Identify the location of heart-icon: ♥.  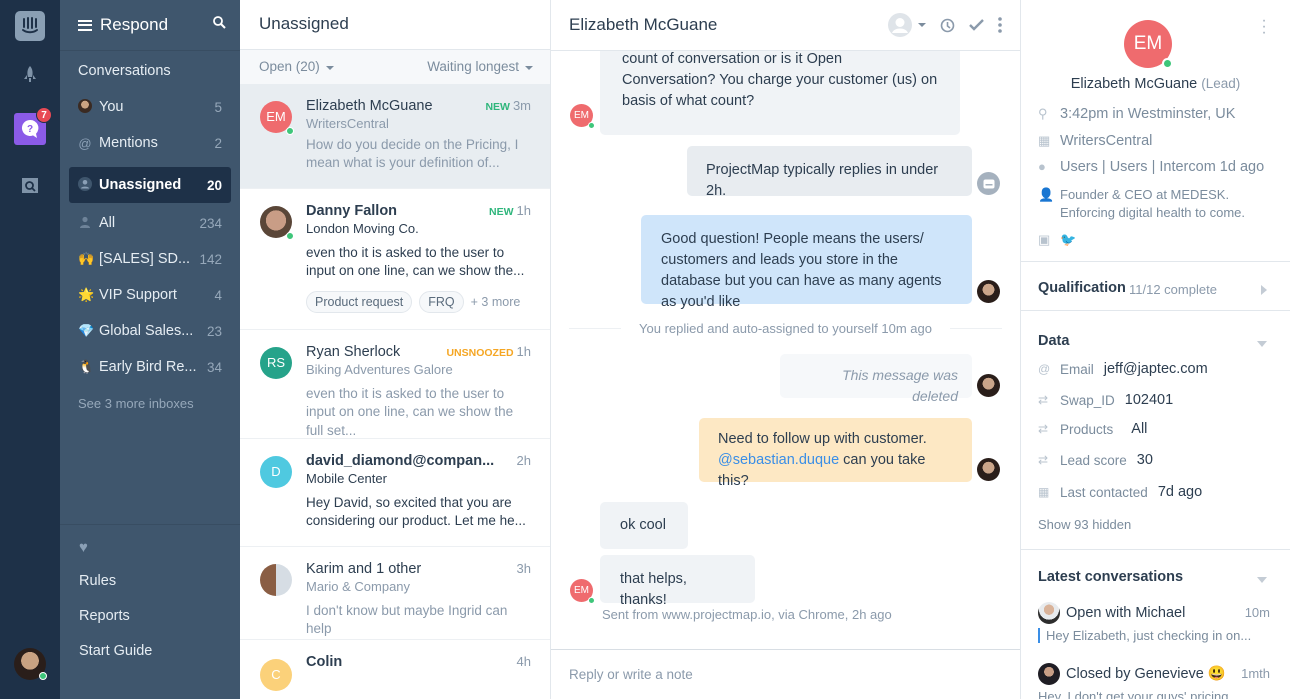
(150, 551).